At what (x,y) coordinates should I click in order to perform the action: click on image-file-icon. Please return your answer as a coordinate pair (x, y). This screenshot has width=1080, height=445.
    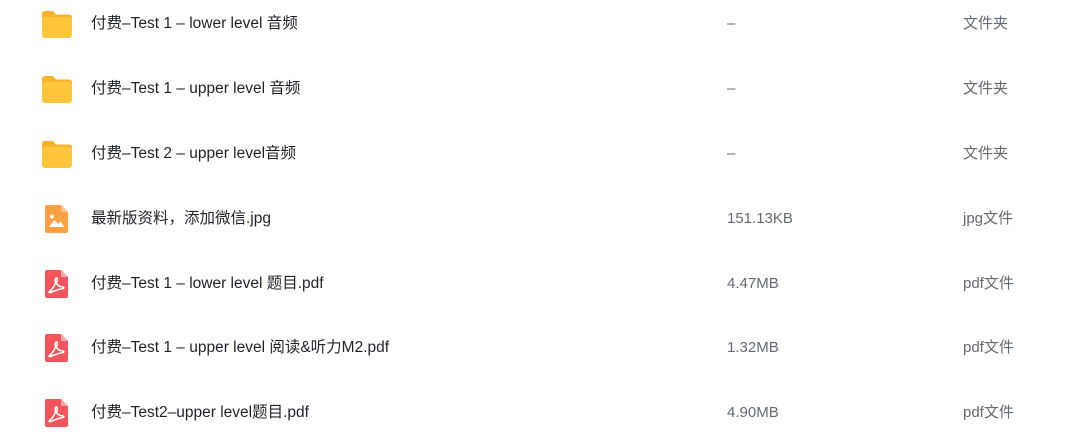
    Looking at the image, I should click on (57, 219).